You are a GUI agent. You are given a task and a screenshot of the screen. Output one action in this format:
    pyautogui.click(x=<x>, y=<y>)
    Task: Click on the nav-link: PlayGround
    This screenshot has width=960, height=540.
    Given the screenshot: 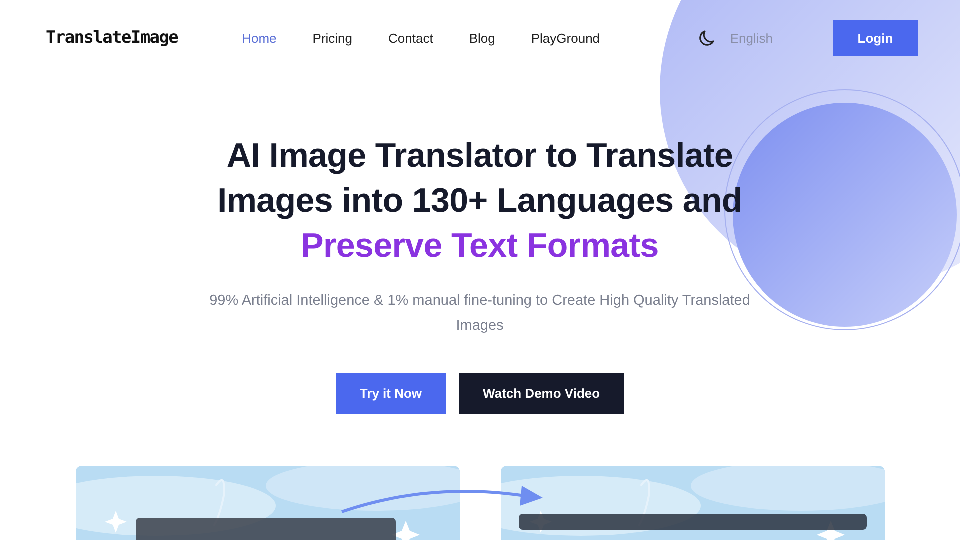 What is the action you would take?
    pyautogui.click(x=565, y=38)
    